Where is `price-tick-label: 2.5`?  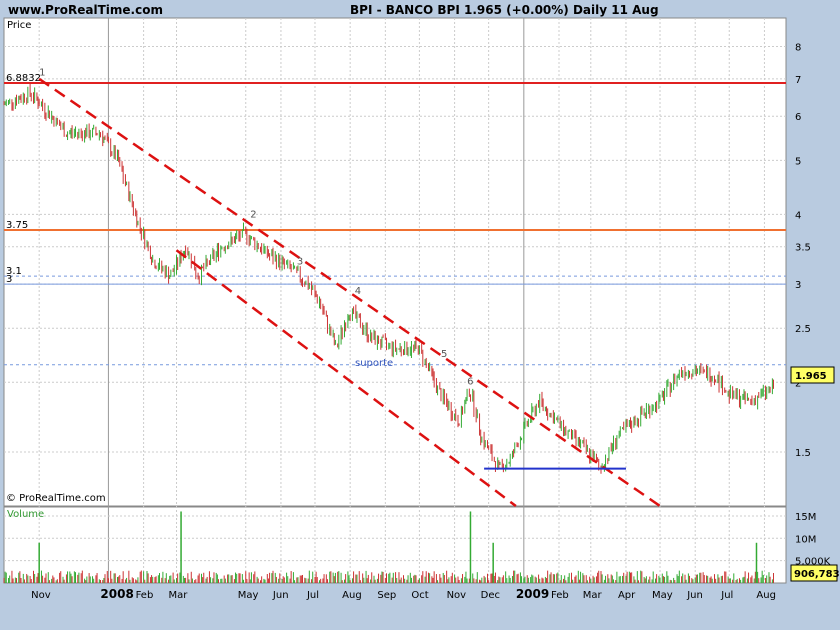 price-tick-label: 2.5 is located at coordinates (803, 329).